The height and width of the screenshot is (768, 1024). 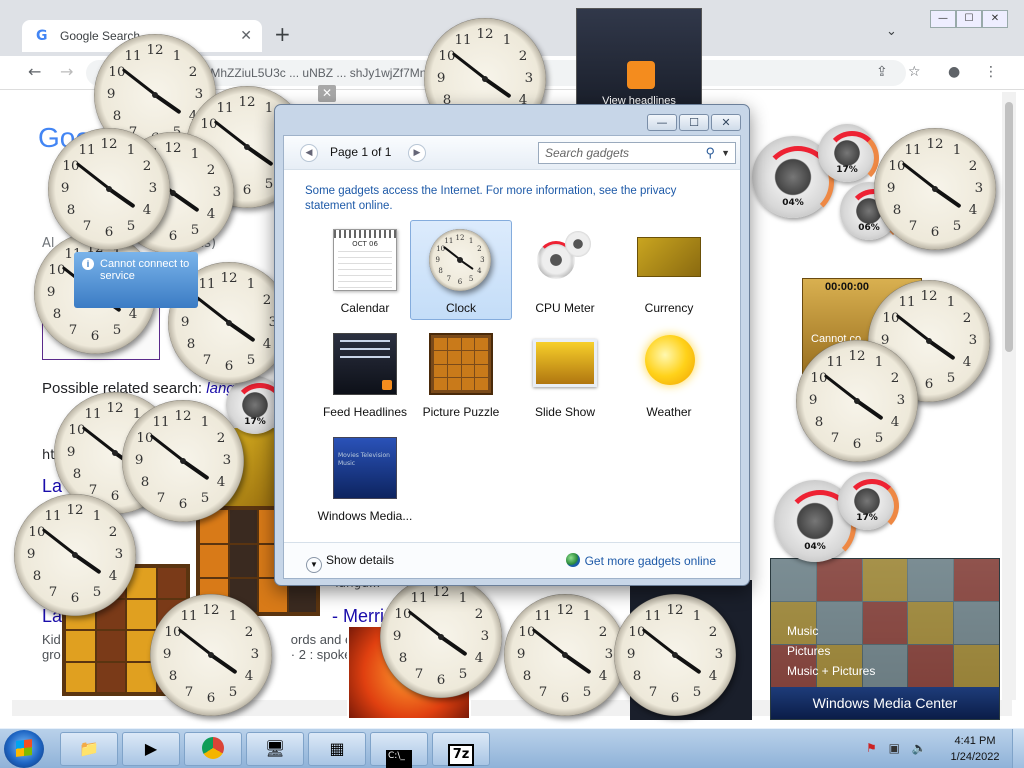 What do you see at coordinates (669, 270) in the screenshot?
I see `gadget-currency: Currency` at bounding box center [669, 270].